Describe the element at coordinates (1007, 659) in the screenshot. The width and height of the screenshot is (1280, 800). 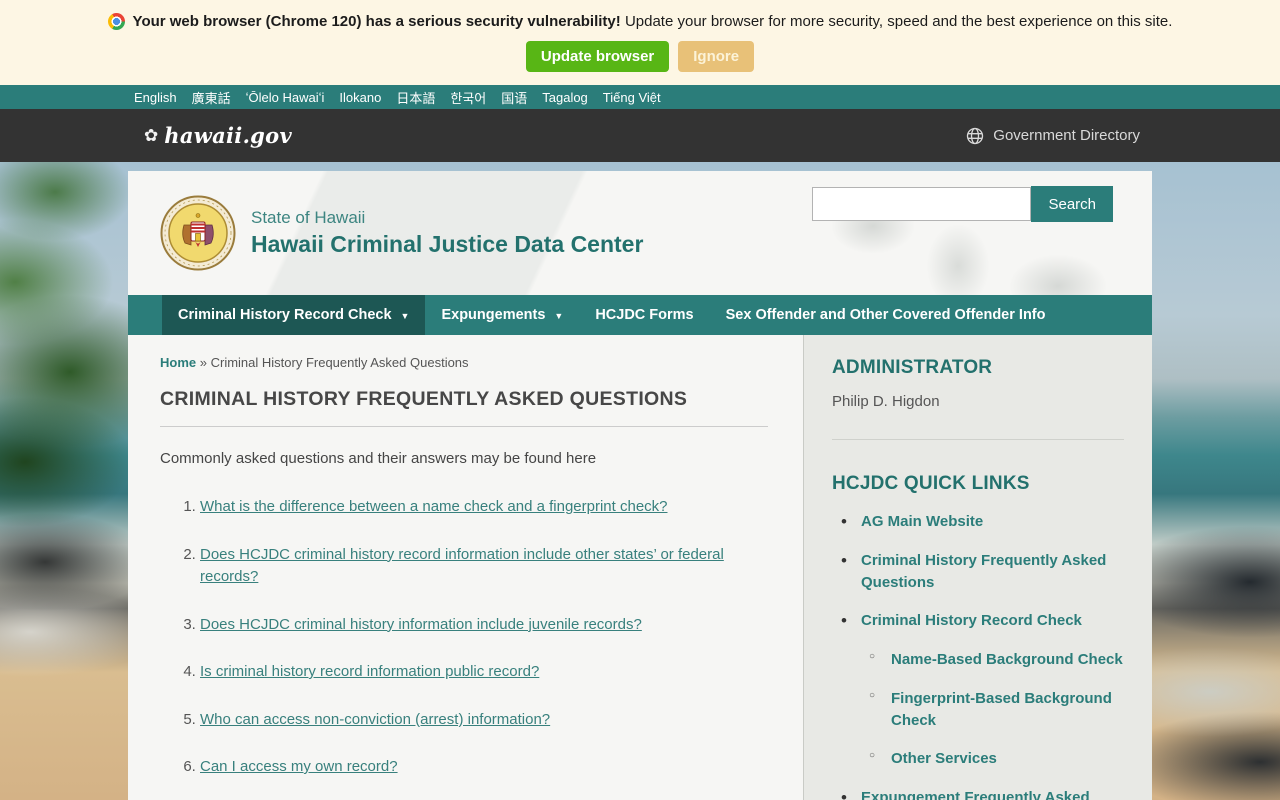
I see `quick-link: Name-Based Background Check` at that location.